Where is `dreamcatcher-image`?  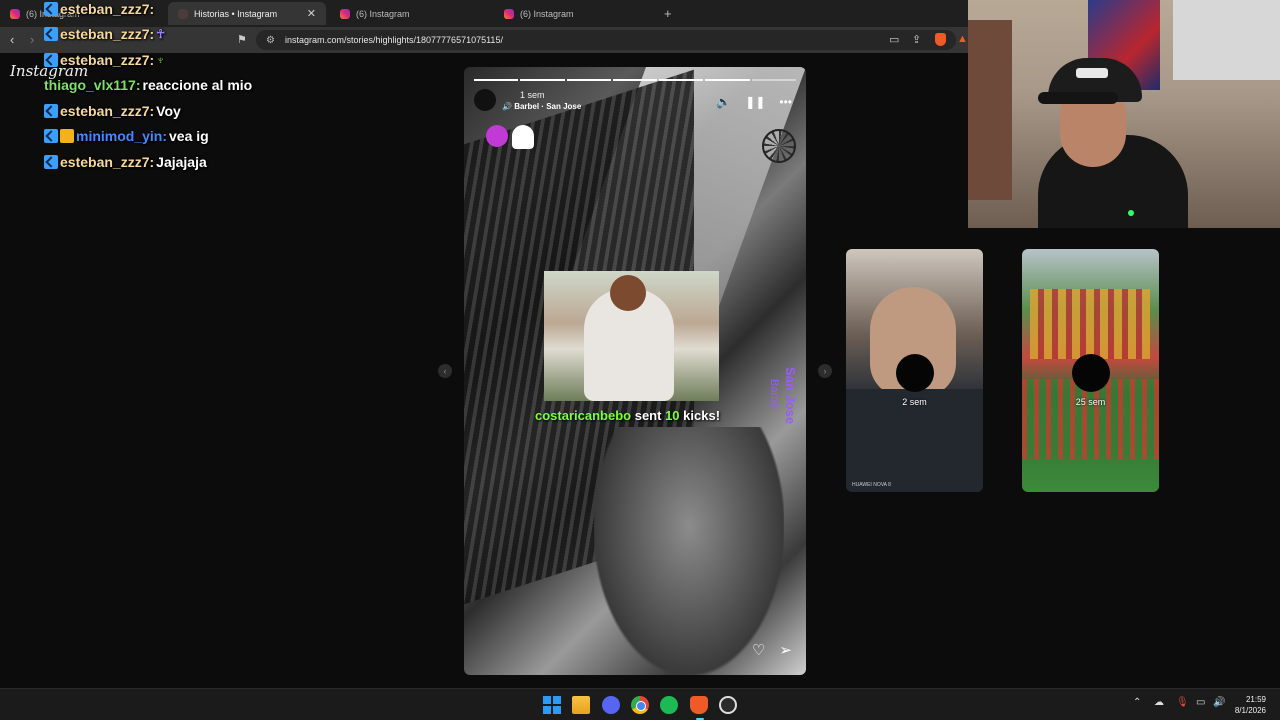
dreamcatcher-image is located at coordinates (779, 146).